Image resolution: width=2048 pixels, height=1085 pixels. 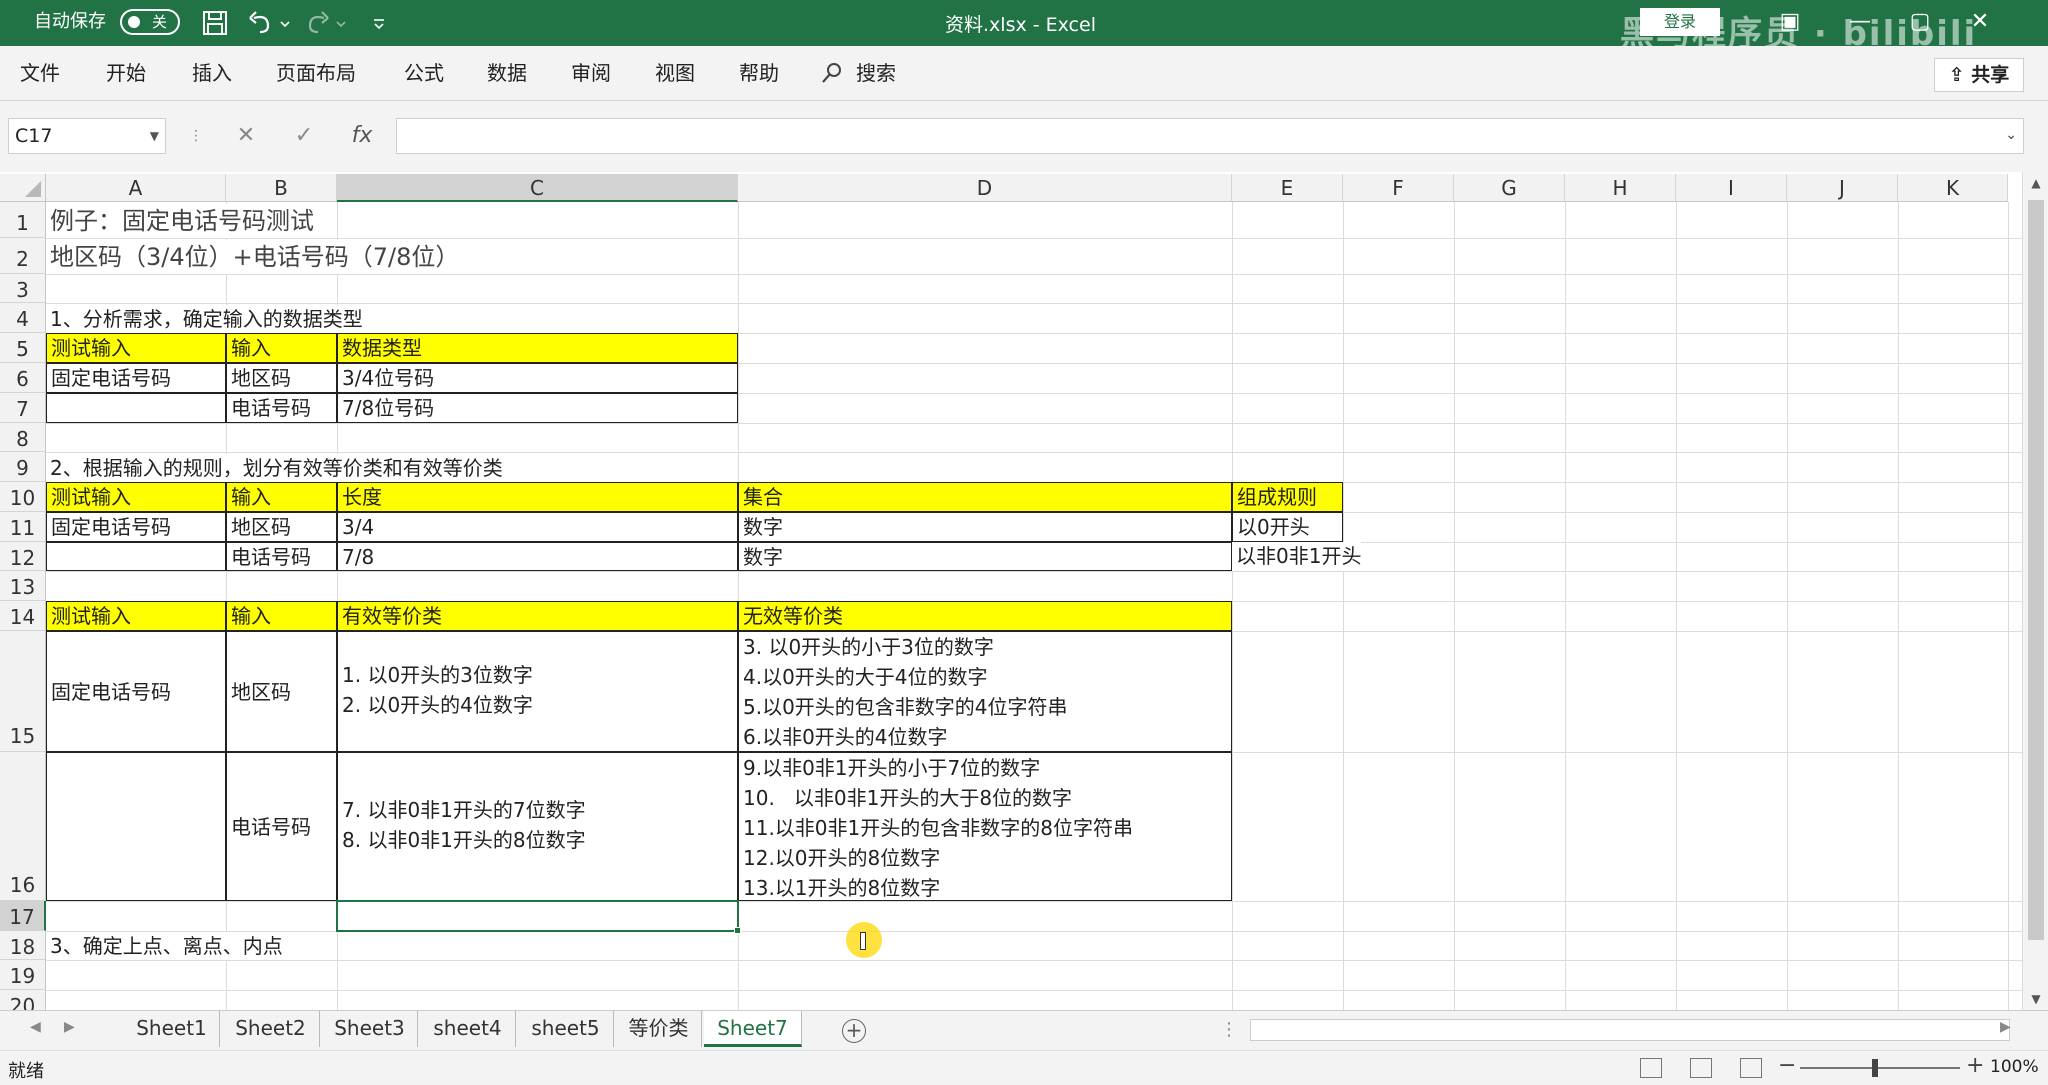 I want to click on cell-b5: 输入, so click(x=281, y=348).